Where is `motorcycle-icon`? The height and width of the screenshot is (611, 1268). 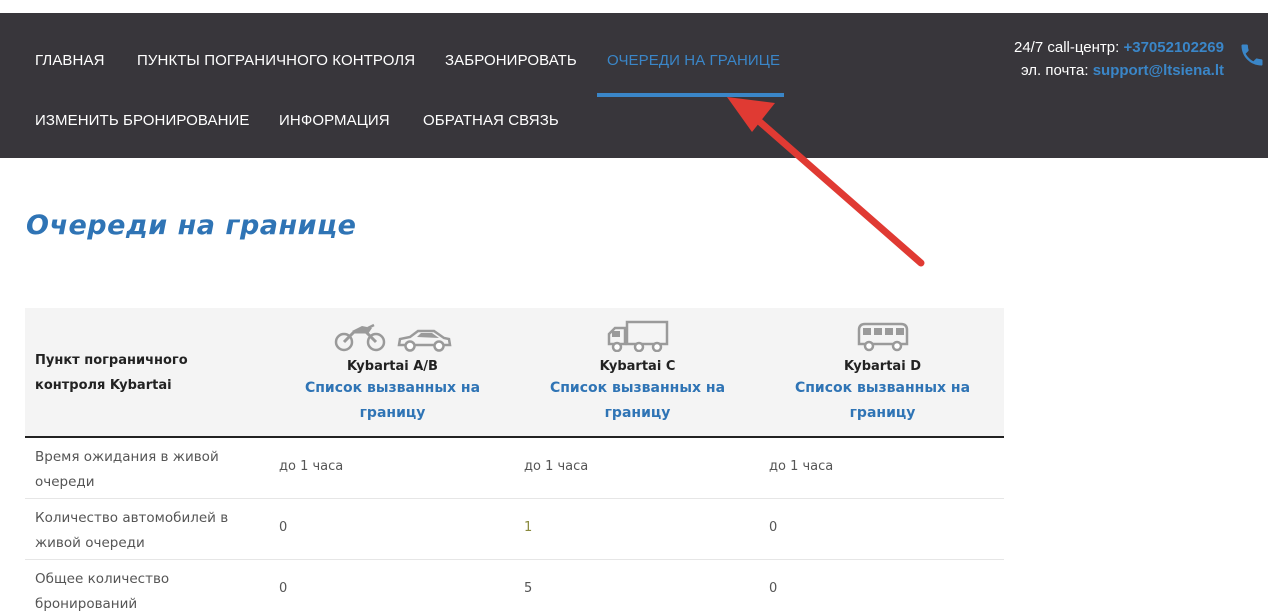
motorcycle-icon is located at coordinates (359, 337).